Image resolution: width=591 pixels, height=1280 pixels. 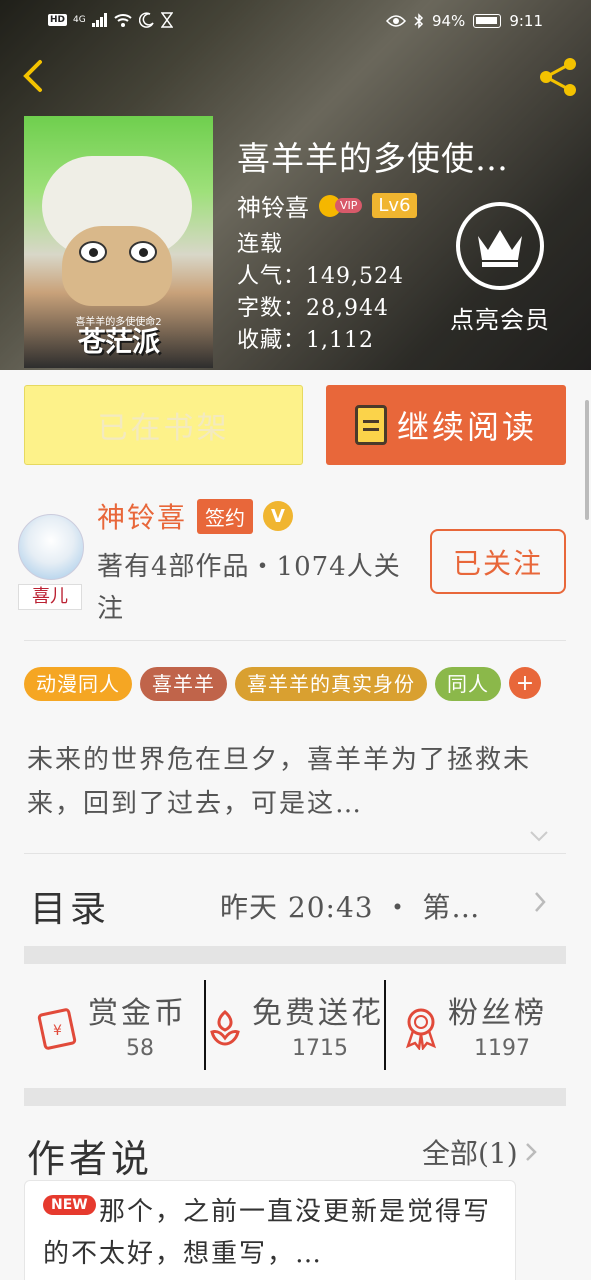 I want to click on book-icon, so click(x=370, y=425).